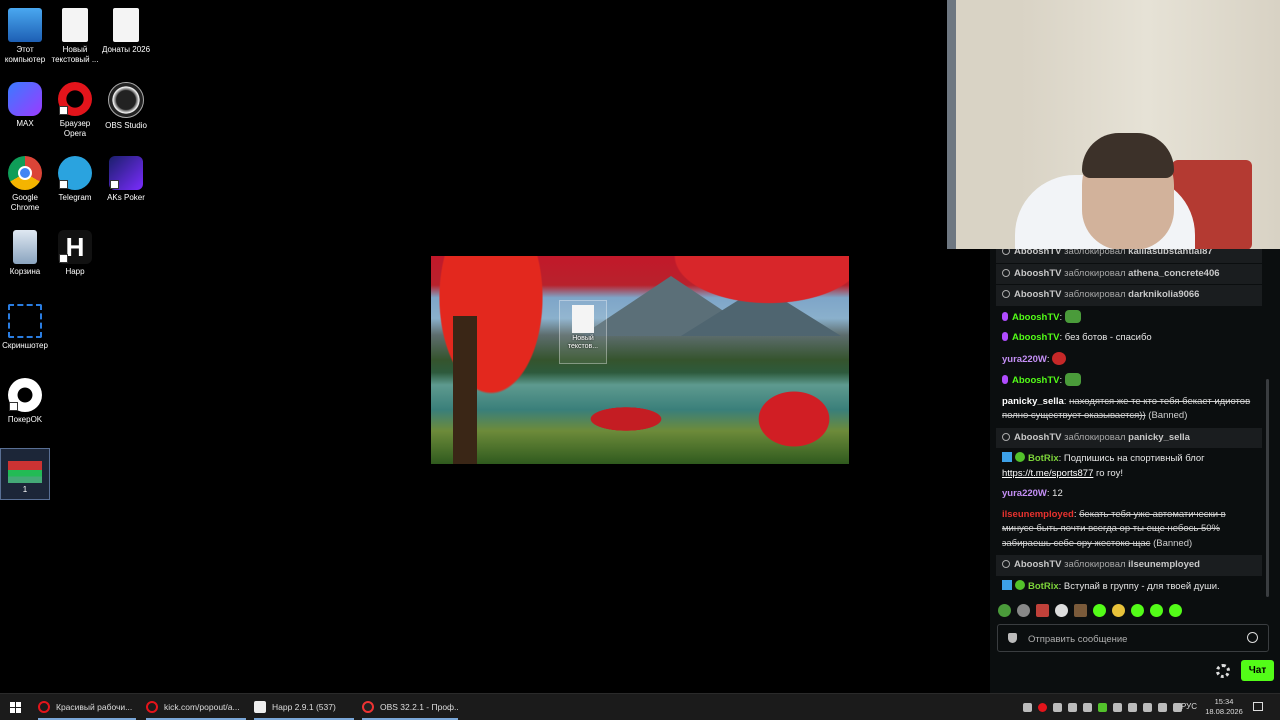 The image size is (1280, 720). Describe the element at coordinates (1027, 707) in the screenshot. I see `tray-chevron-icon` at that location.